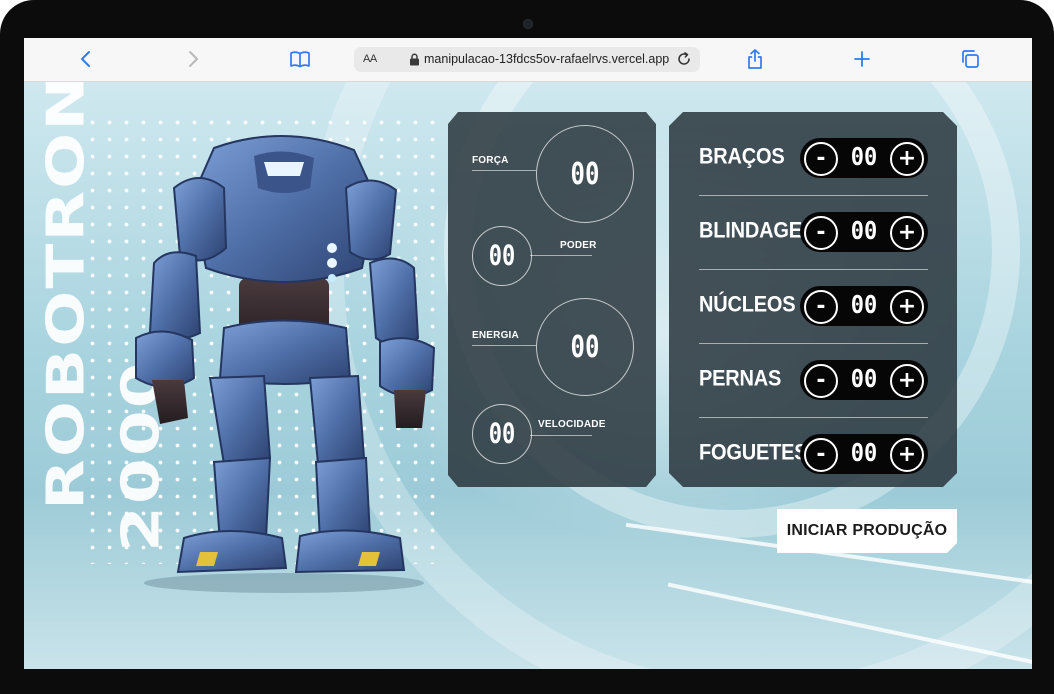 The image size is (1054, 694). I want to click on stat-value-poder: 00, so click(502, 256).